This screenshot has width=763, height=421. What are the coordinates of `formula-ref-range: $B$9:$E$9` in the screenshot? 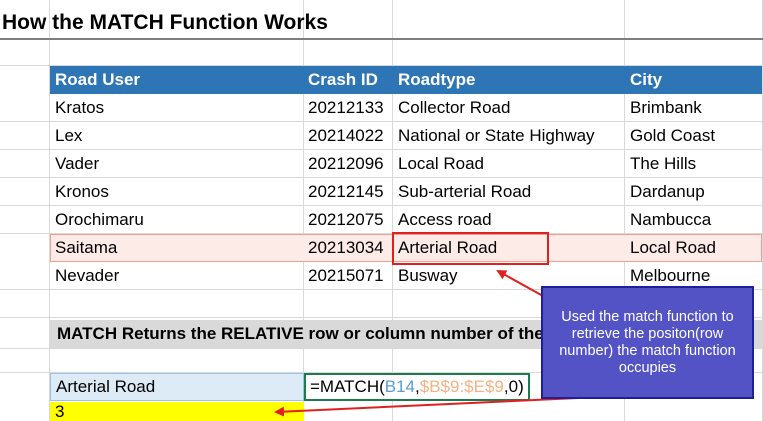 It's located at (461, 386).